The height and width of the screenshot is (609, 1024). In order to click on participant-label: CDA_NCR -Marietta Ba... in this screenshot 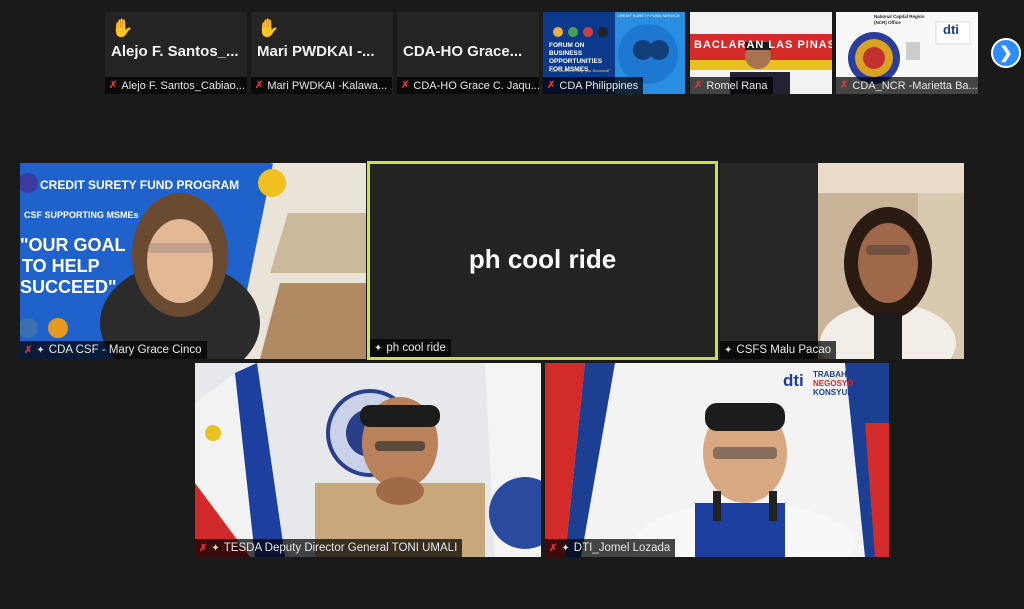, I will do `click(915, 85)`.